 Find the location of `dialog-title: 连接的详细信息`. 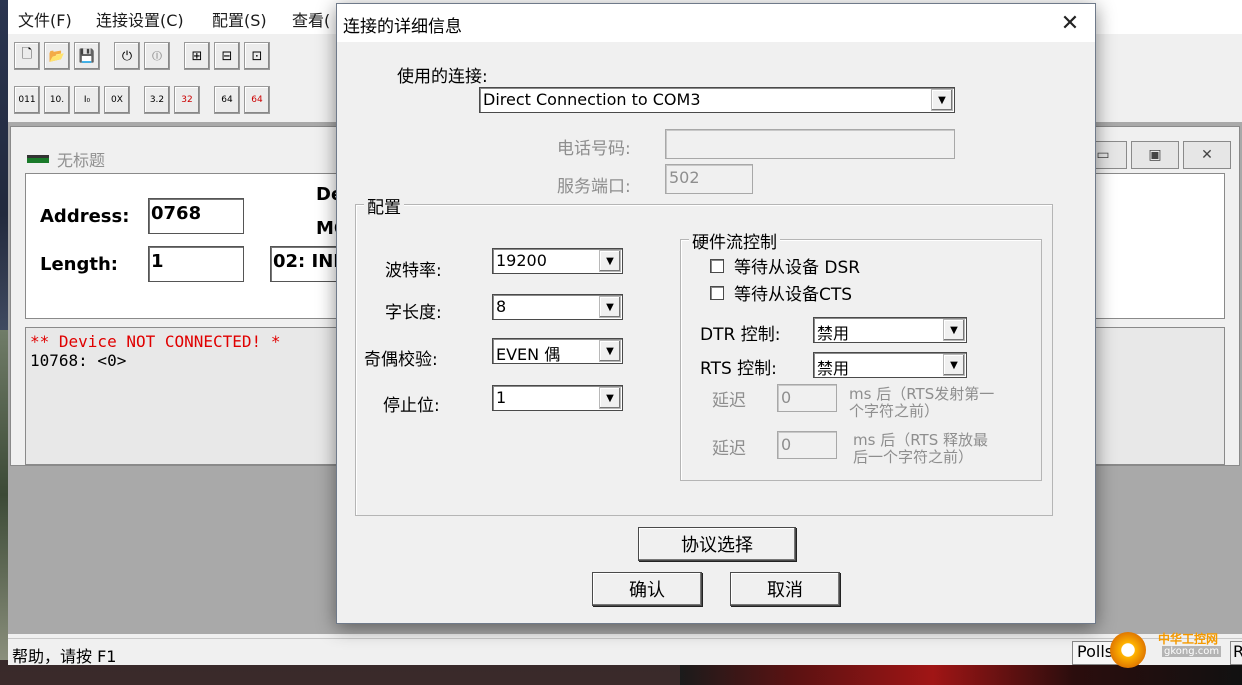

dialog-title: 连接的详细信息 is located at coordinates (402, 27).